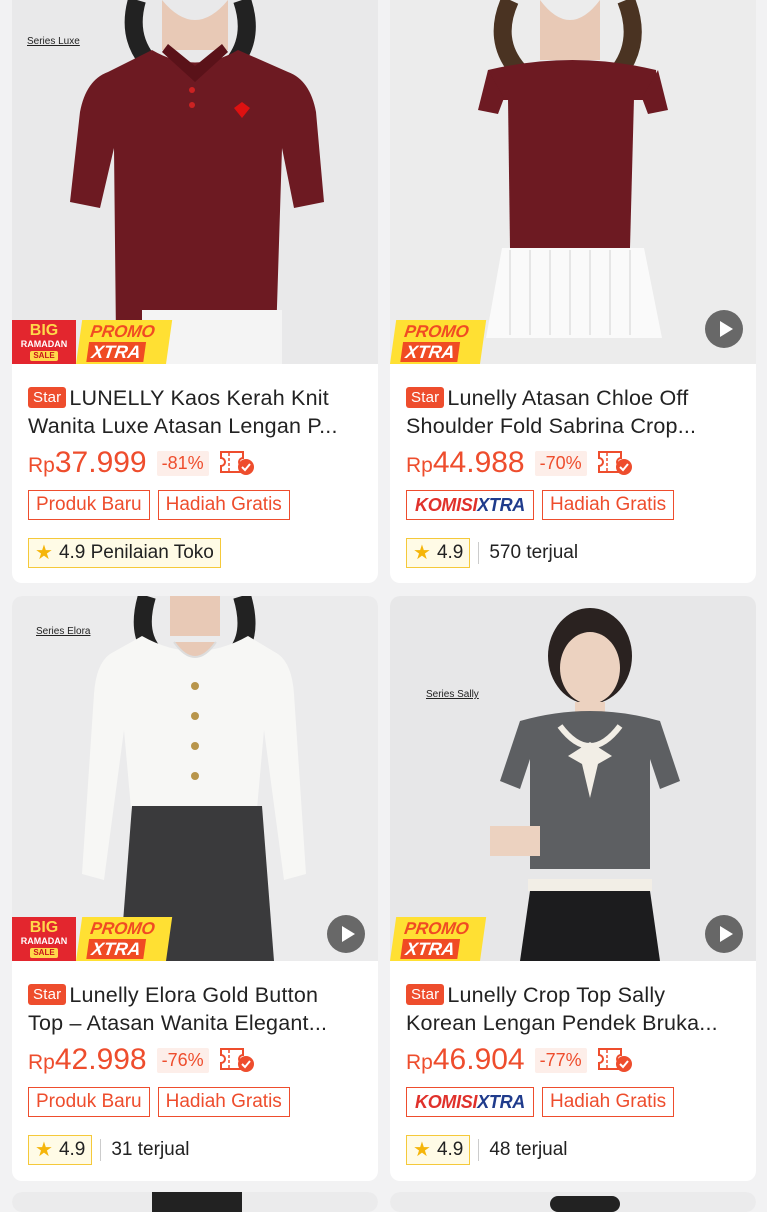 The image size is (767, 1212). What do you see at coordinates (87, 462) in the screenshot?
I see `price: Rp37.999` at bounding box center [87, 462].